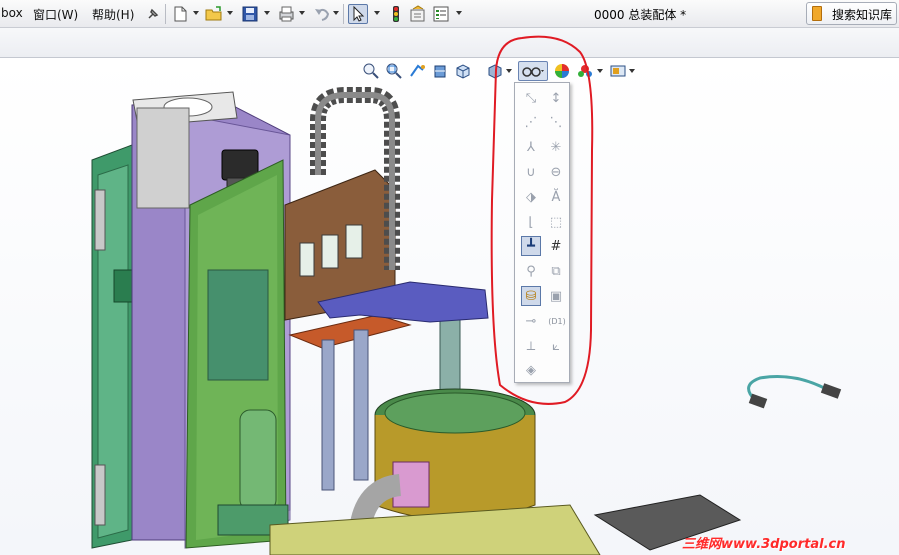  I want to click on pin-icon, so click(153, 14).